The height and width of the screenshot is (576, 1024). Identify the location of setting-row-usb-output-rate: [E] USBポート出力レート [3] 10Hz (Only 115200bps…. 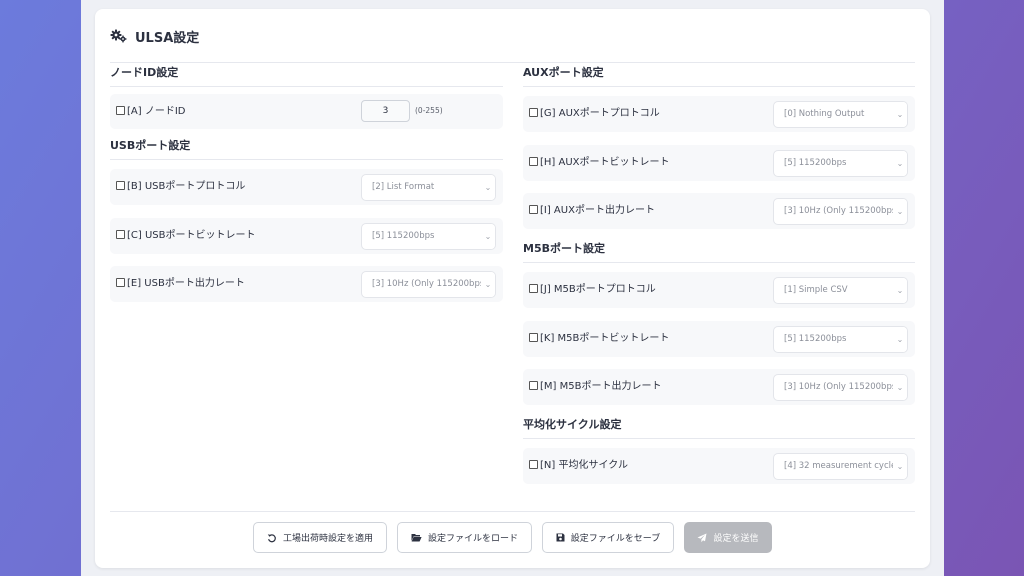
(306, 284).